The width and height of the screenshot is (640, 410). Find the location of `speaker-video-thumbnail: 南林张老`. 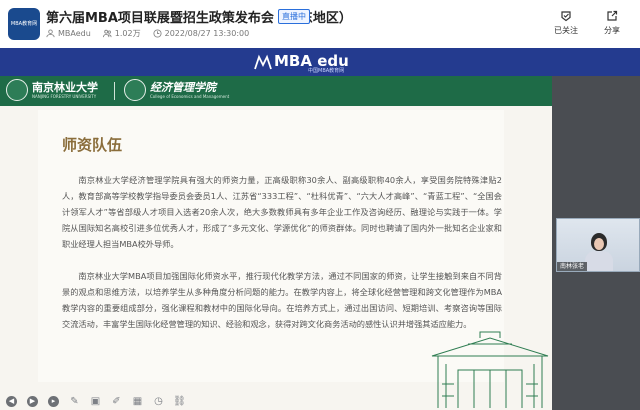

speaker-video-thumbnail: 南林张老 is located at coordinates (598, 245).